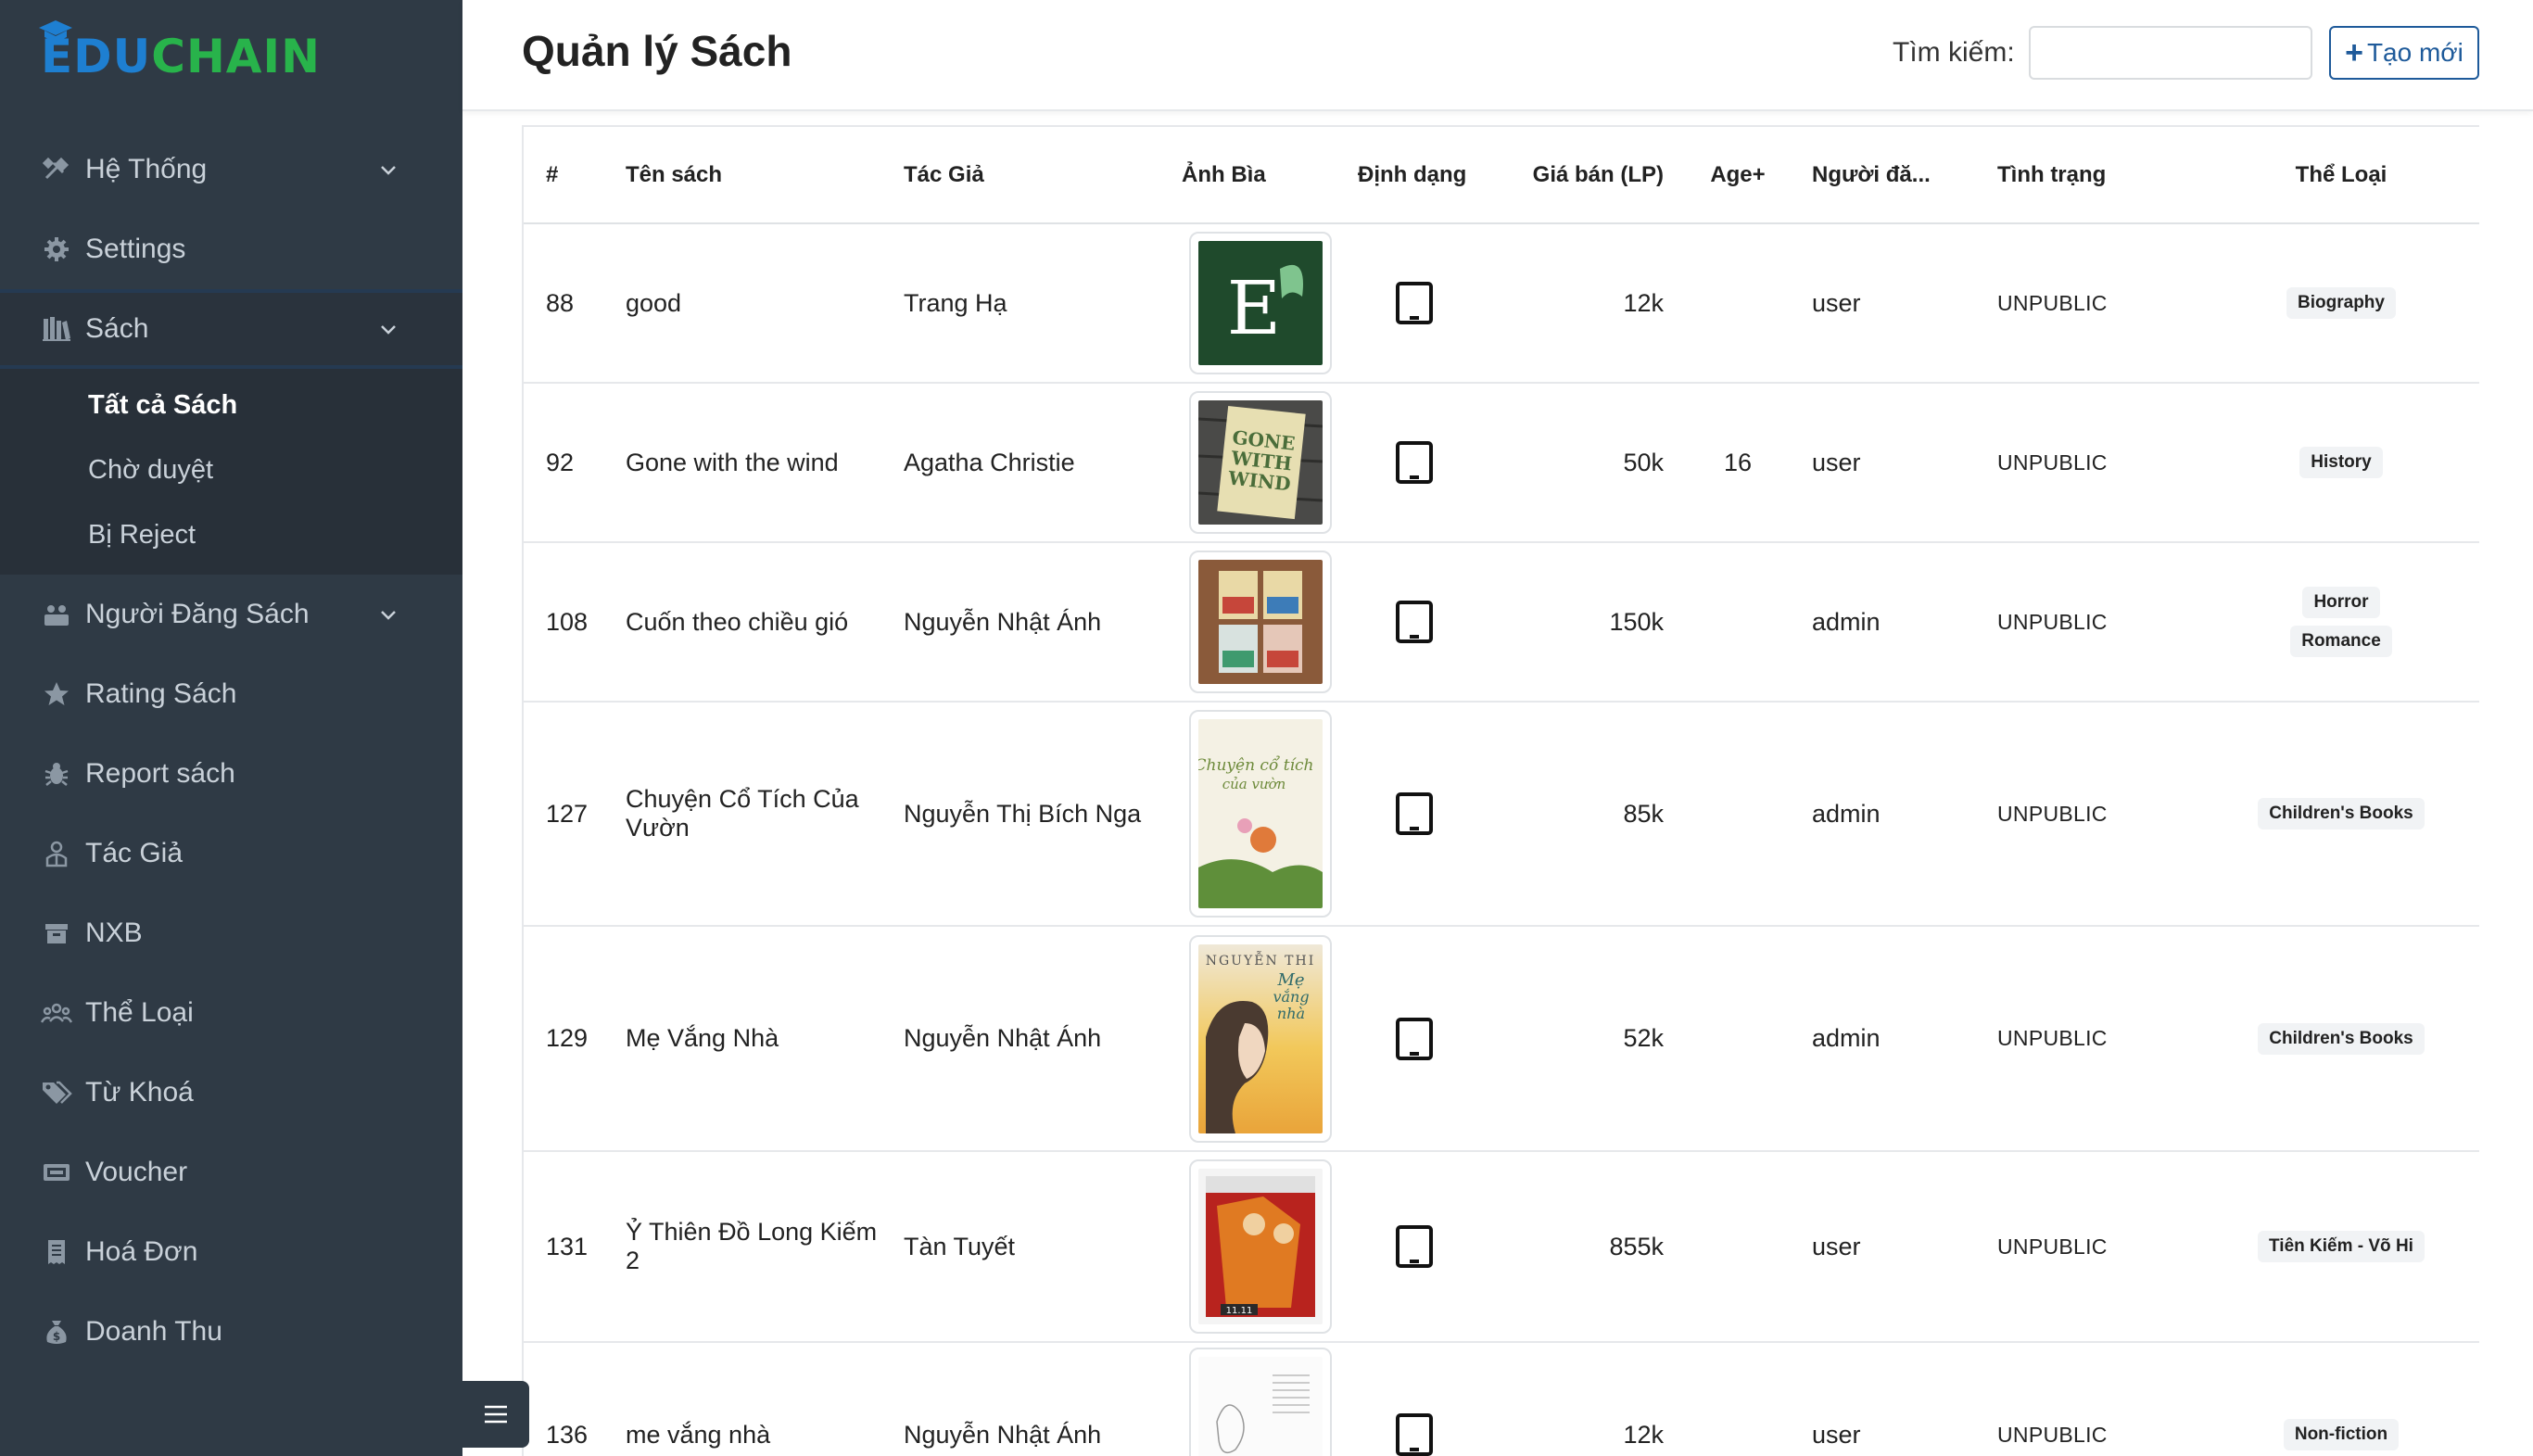 Image resolution: width=2533 pixels, height=1456 pixels. Describe the element at coordinates (570, 1399) in the screenshot. I see `row-id: 136` at that location.